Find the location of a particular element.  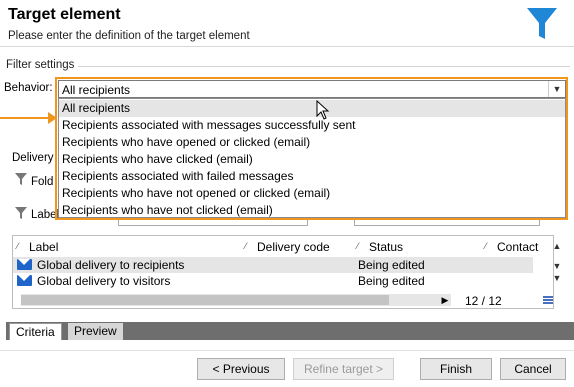

behavior-label: Behavior: is located at coordinates (28, 88).